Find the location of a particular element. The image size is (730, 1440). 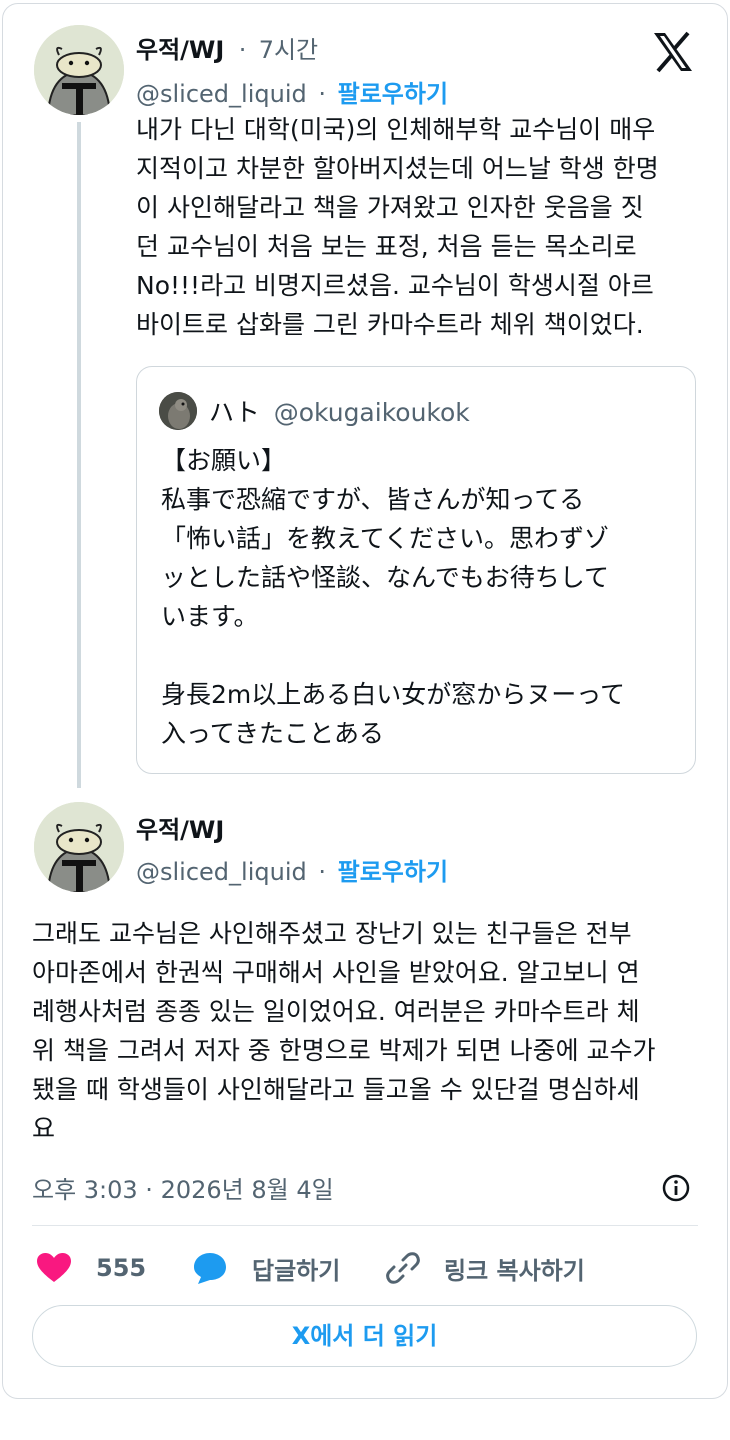

quote-author-name: ハト is located at coordinates (234, 412).